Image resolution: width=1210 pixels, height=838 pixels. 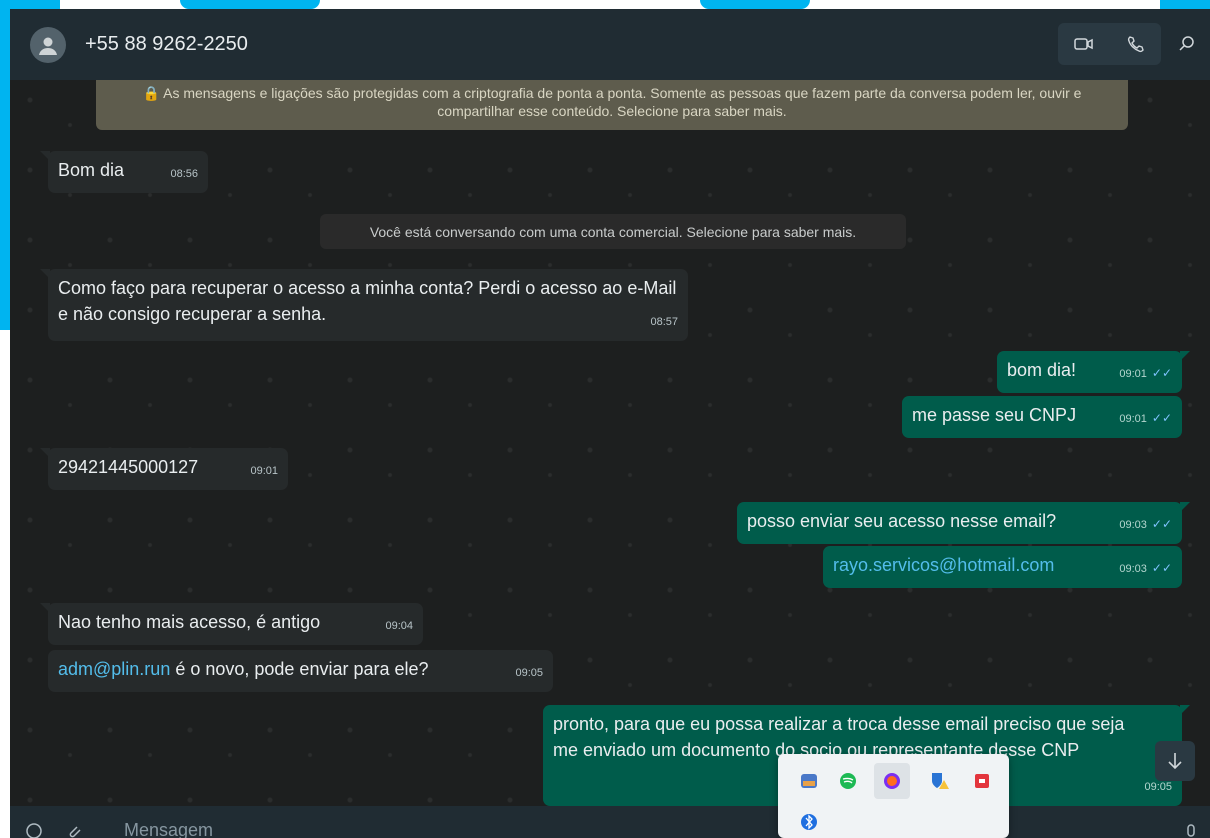 What do you see at coordinates (1187, 44) in the screenshot?
I see `search-icon` at bounding box center [1187, 44].